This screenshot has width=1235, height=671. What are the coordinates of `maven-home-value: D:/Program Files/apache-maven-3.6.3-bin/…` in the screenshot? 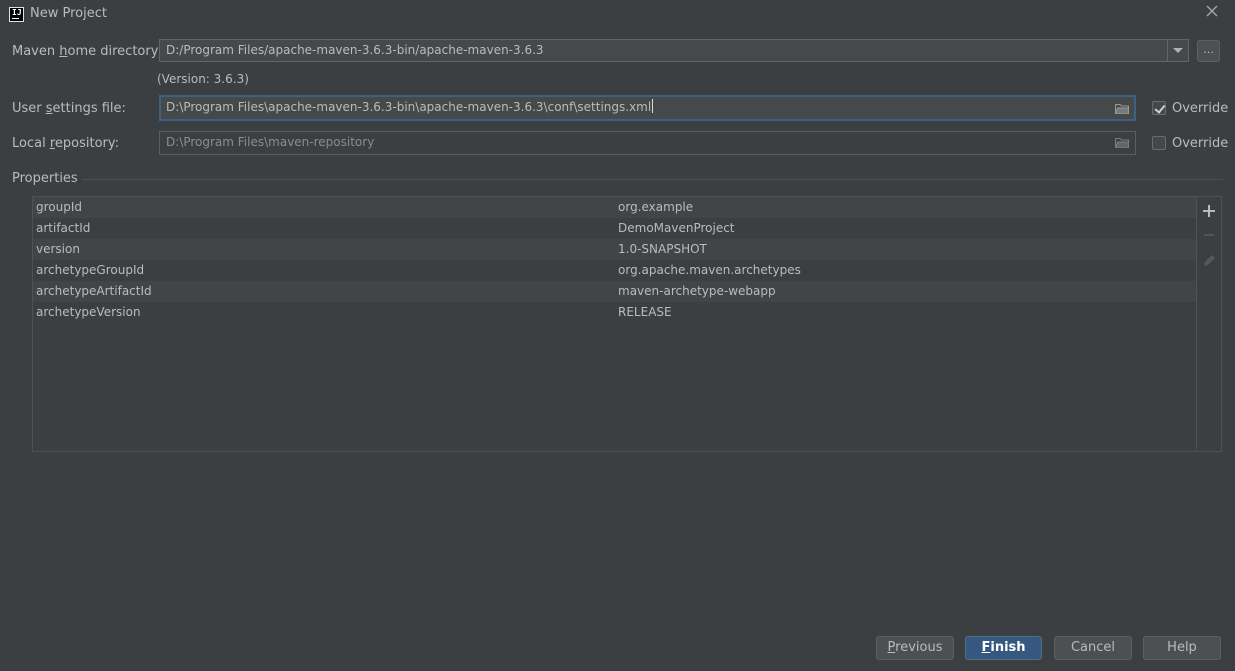 It's located at (355, 50).